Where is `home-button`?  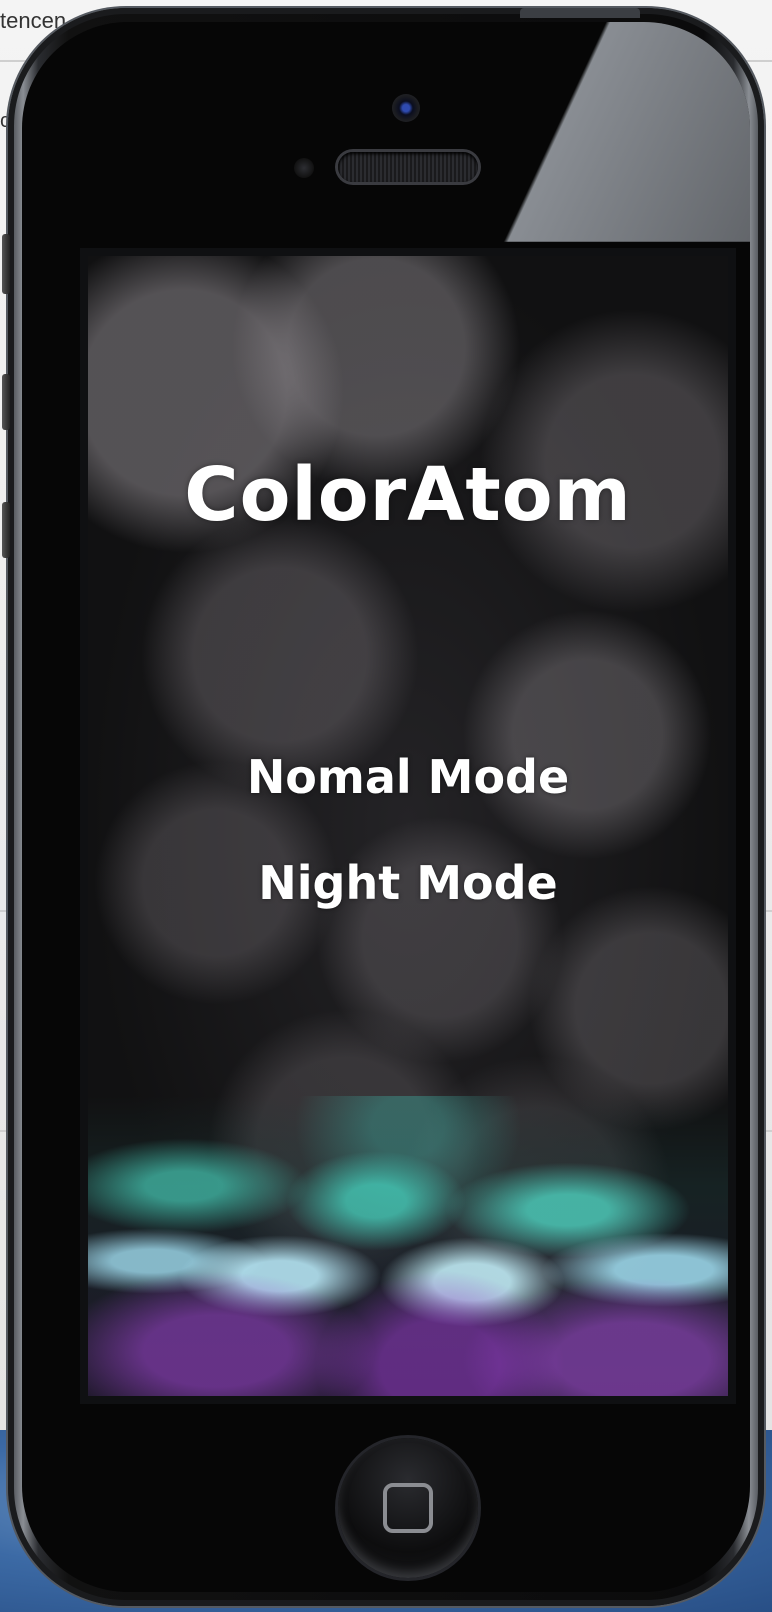 home-button is located at coordinates (408, 1508).